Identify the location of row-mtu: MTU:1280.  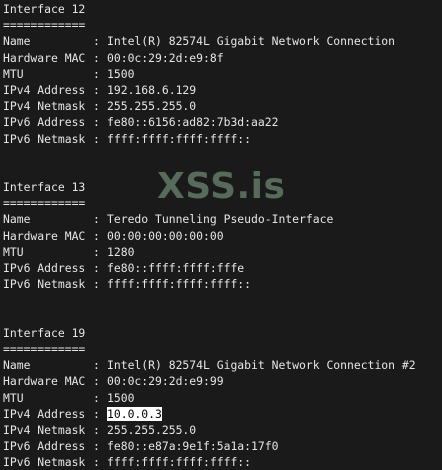
(69, 251).